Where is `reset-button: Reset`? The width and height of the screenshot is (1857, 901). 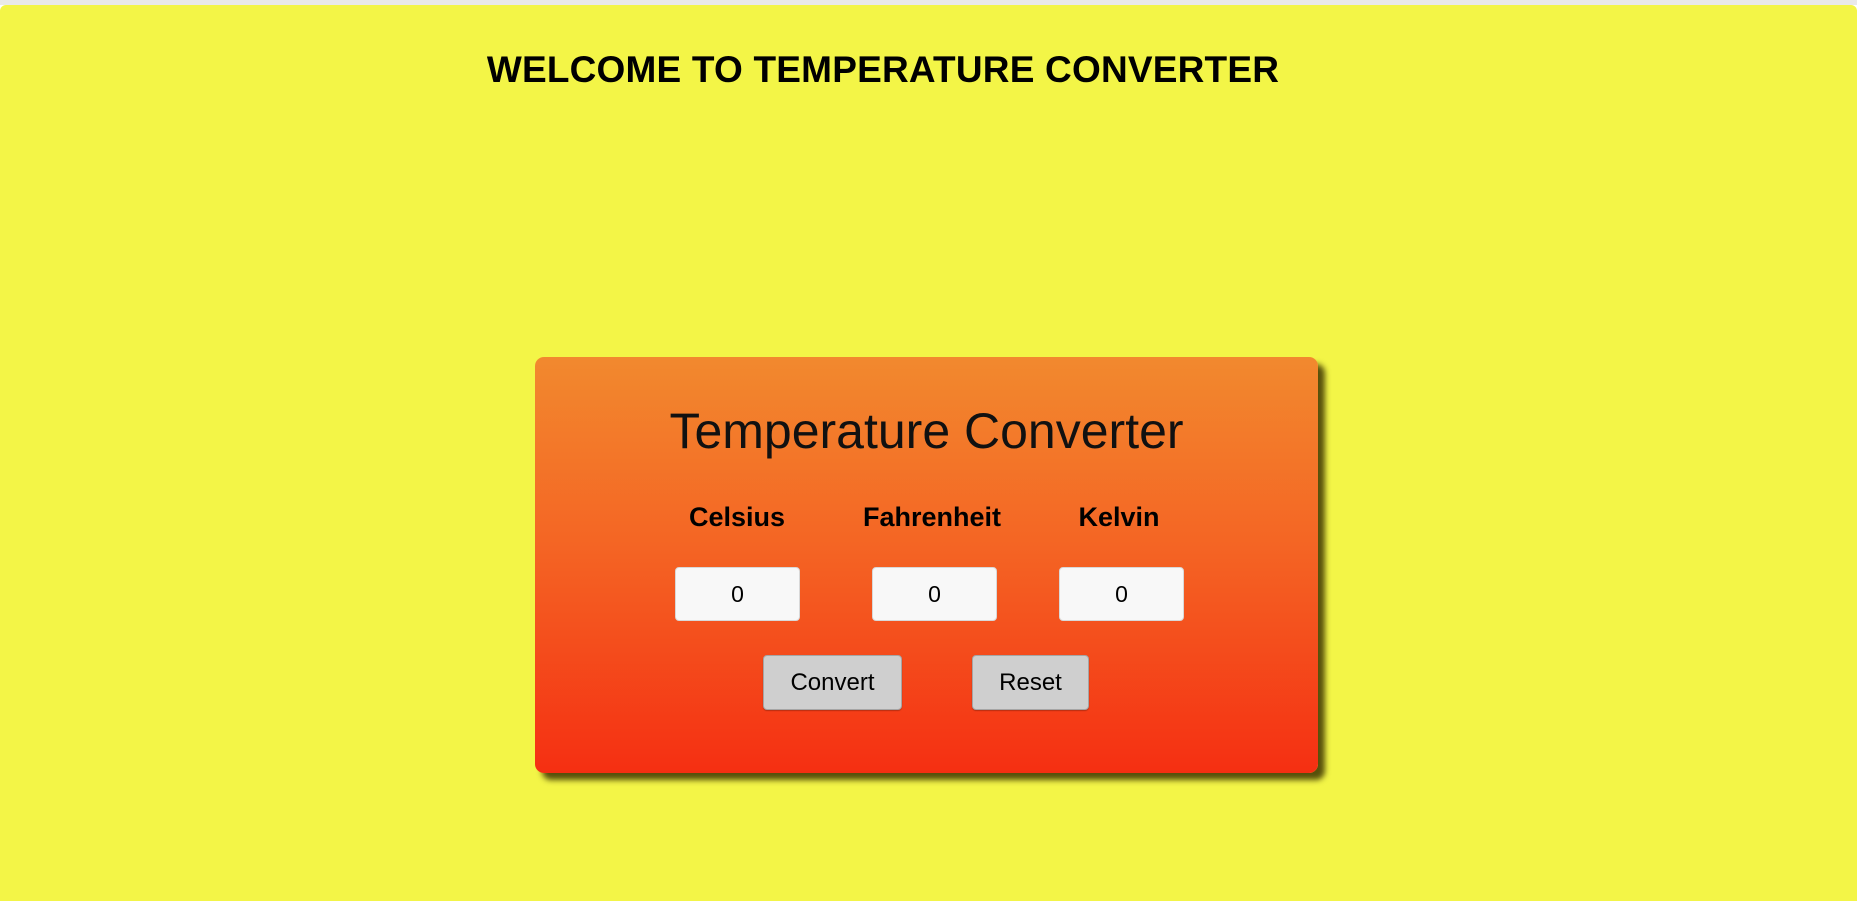
reset-button: Reset is located at coordinates (1030, 682).